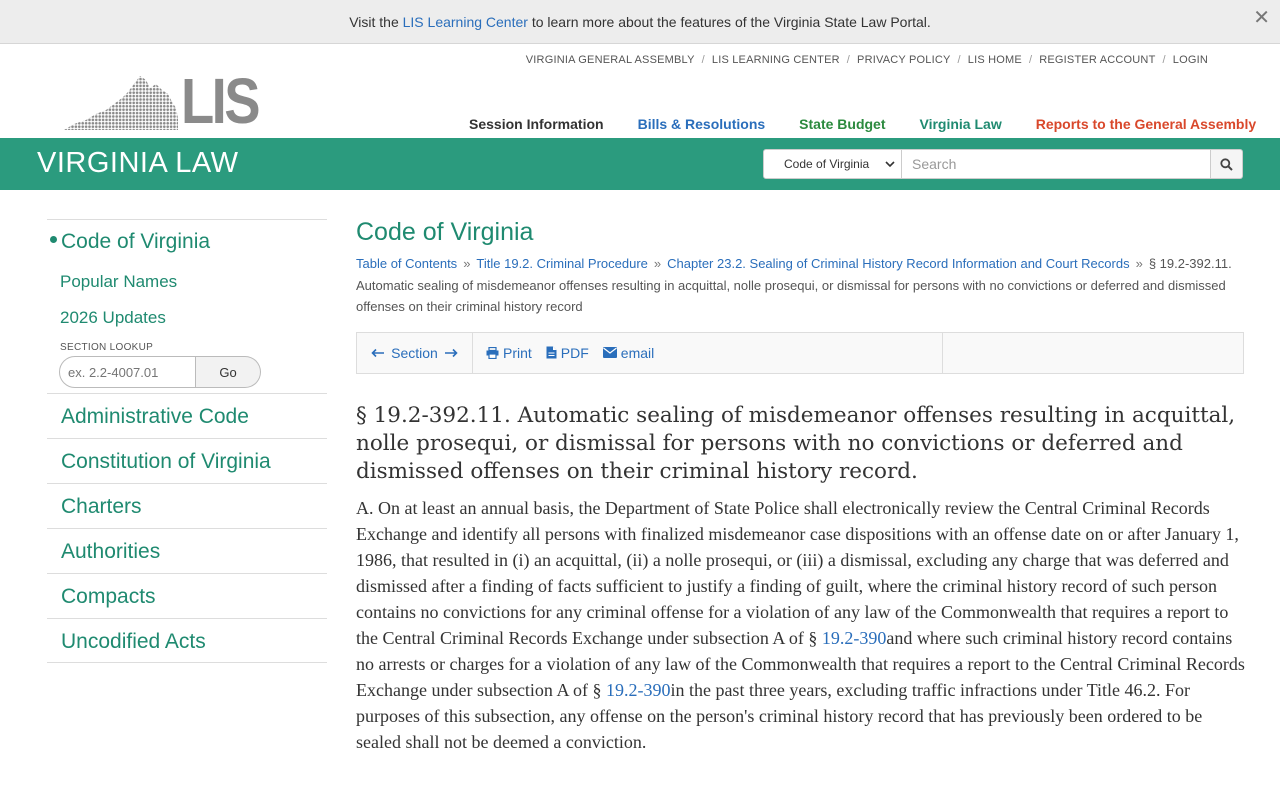 This screenshot has width=1280, height=800. I want to click on print-button: Print, so click(509, 353).